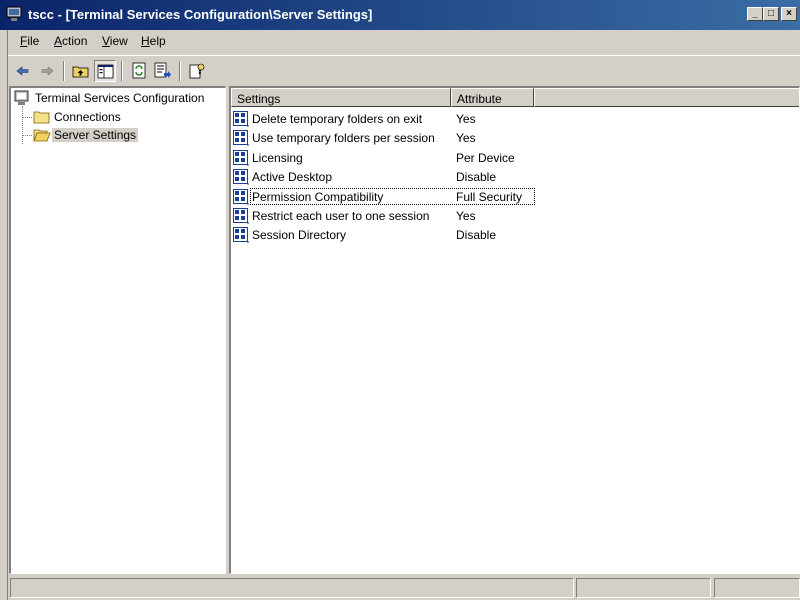 This screenshot has width=800, height=600. What do you see at coordinates (118, 41) in the screenshot?
I see `menu-view-rest: iew` at bounding box center [118, 41].